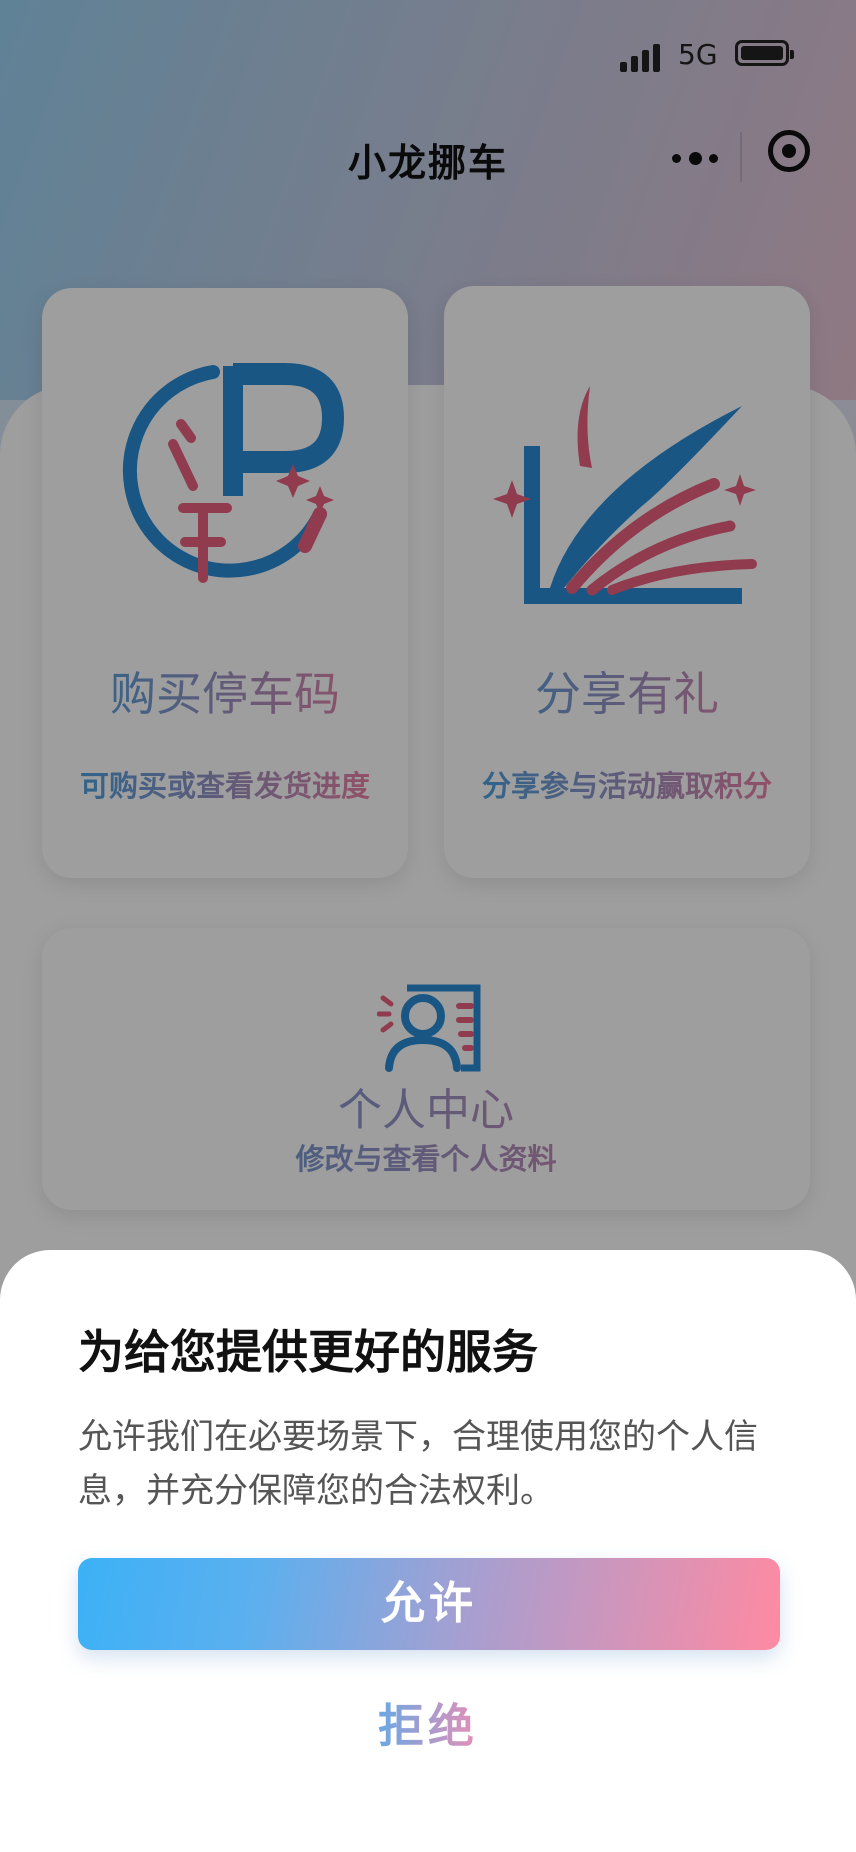 The height and width of the screenshot is (1852, 856). Describe the element at coordinates (428, 1726) in the screenshot. I see `reject-label: 拒绝` at that location.